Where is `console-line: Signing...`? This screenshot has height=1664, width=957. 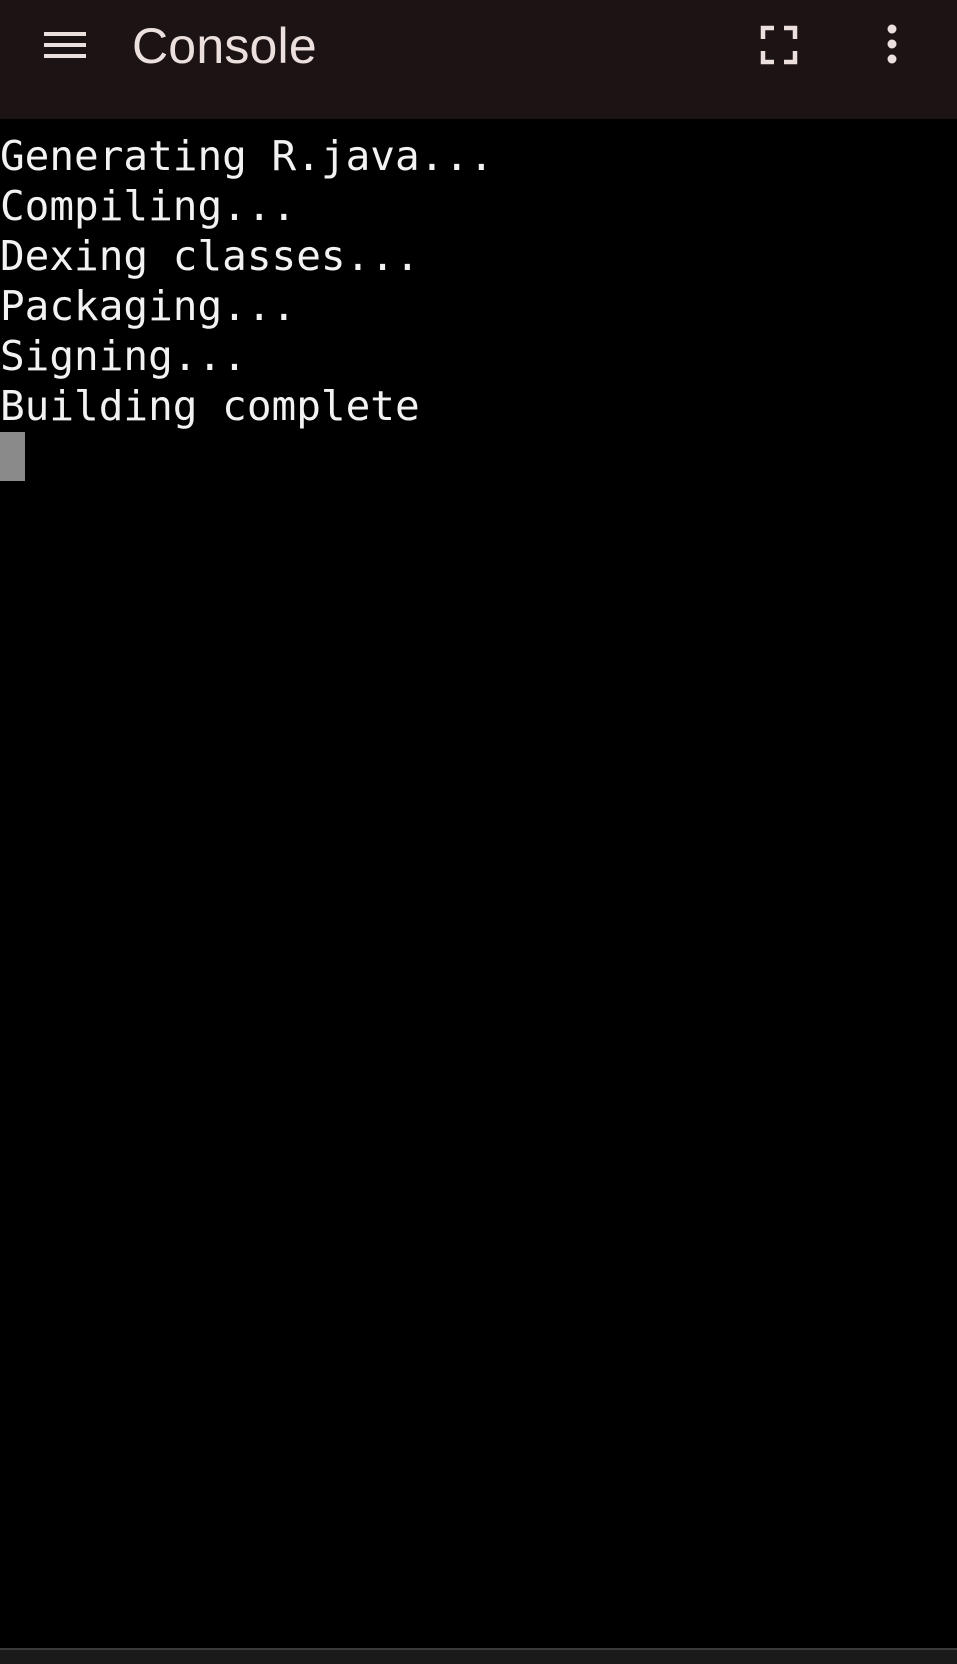
console-line: Signing... is located at coordinates (123, 356).